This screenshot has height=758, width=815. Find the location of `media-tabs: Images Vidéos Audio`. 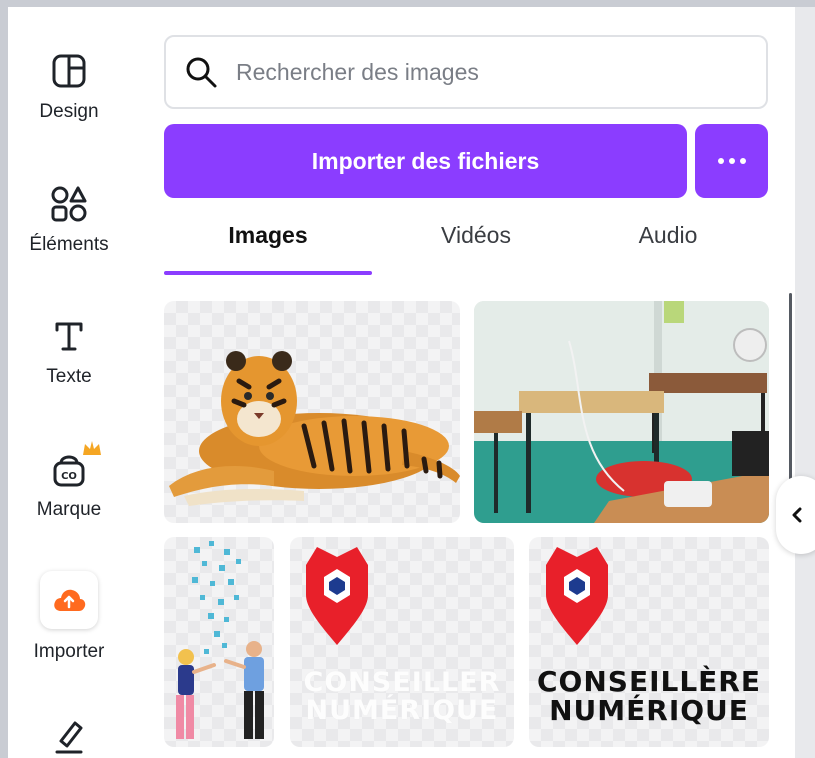

media-tabs: Images Vidéos Audio is located at coordinates (466, 243).